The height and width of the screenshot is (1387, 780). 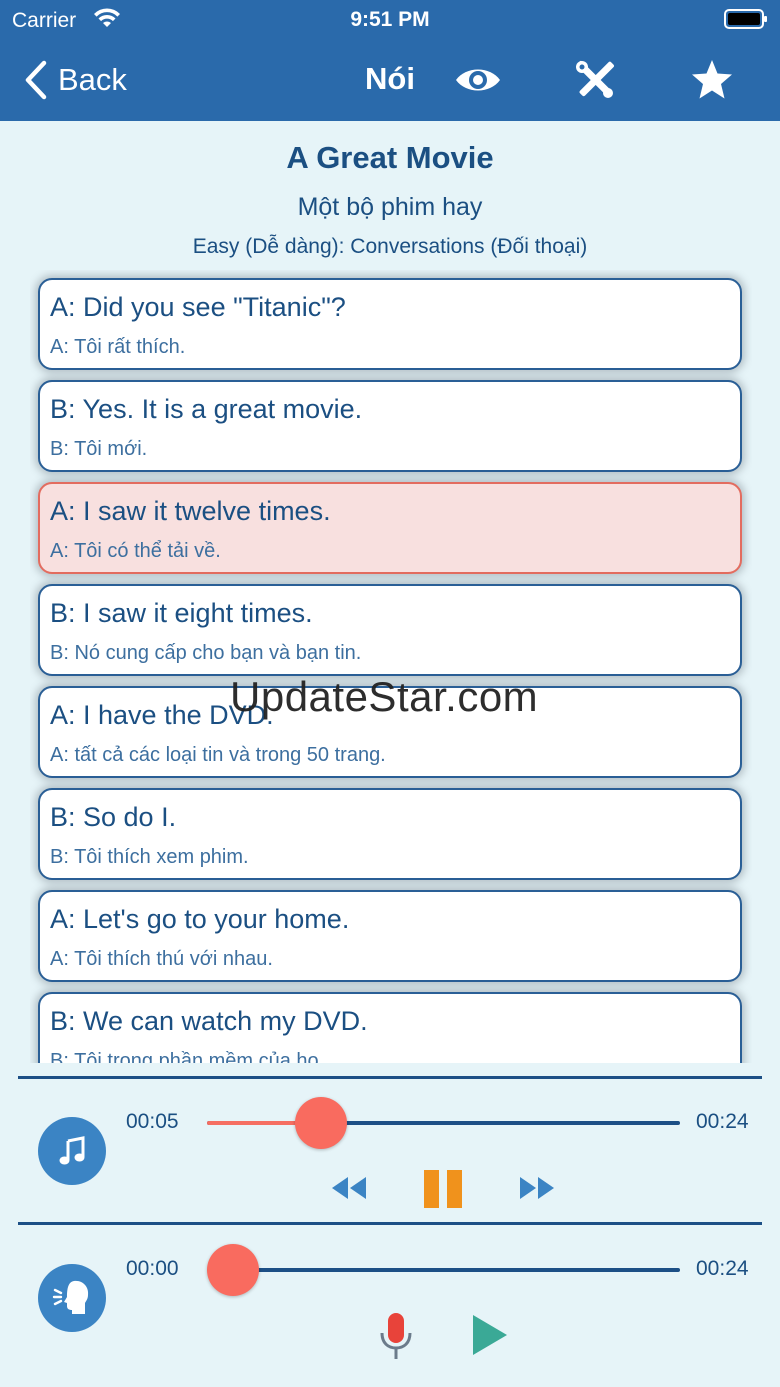 What do you see at coordinates (390, 426) in the screenshot?
I see `dialogue-card: B: Yes. It is a great movie. B: Tôi mới.` at bounding box center [390, 426].